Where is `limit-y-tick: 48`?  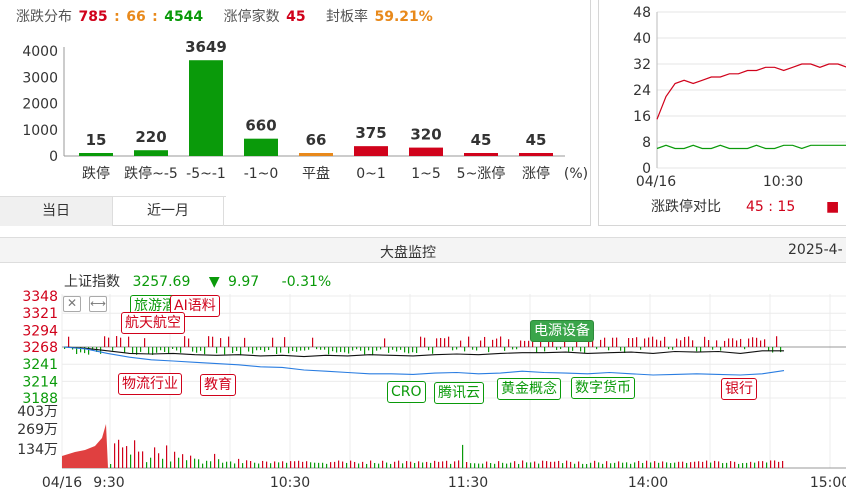
limit-y-tick: 48 is located at coordinates (642, 13).